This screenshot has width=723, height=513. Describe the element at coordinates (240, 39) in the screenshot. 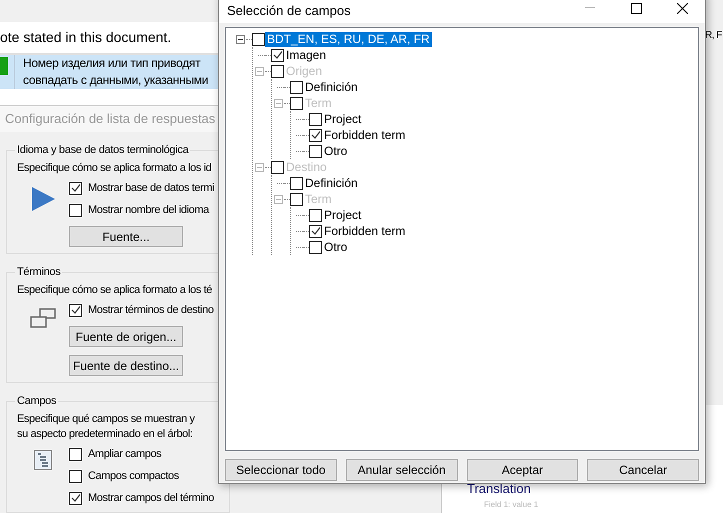

I see `collapse-icon` at that location.